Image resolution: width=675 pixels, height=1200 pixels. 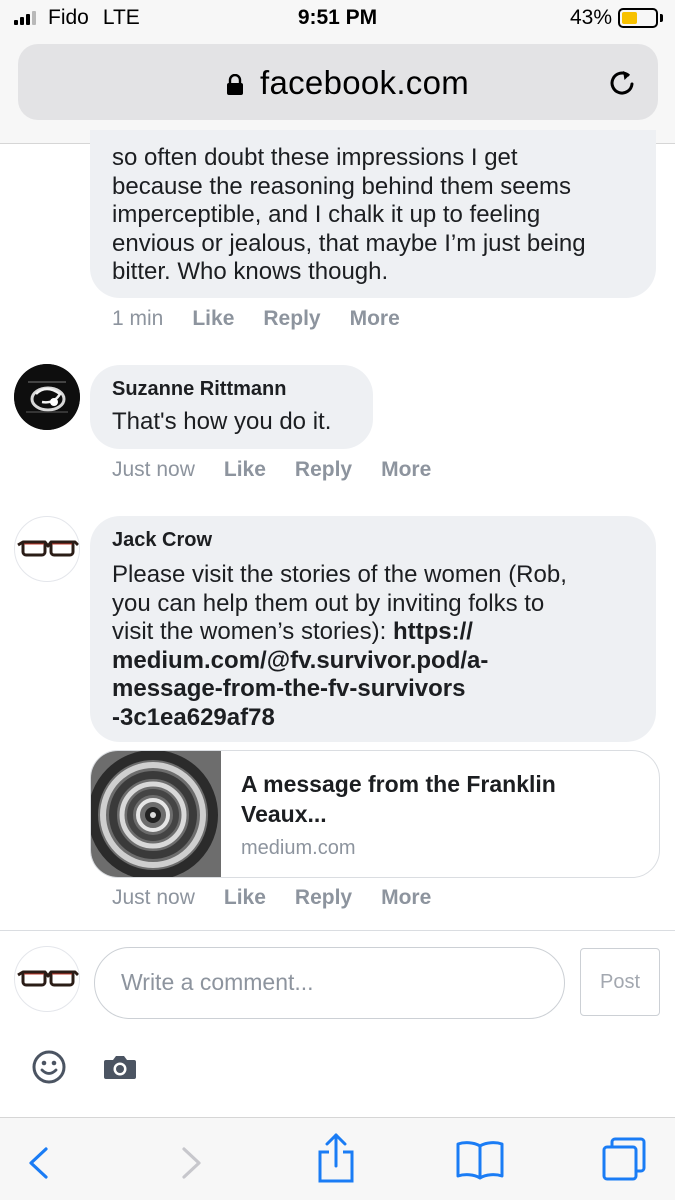 I want to click on comment-author: Suzanne Rittmann, so click(x=199, y=389).